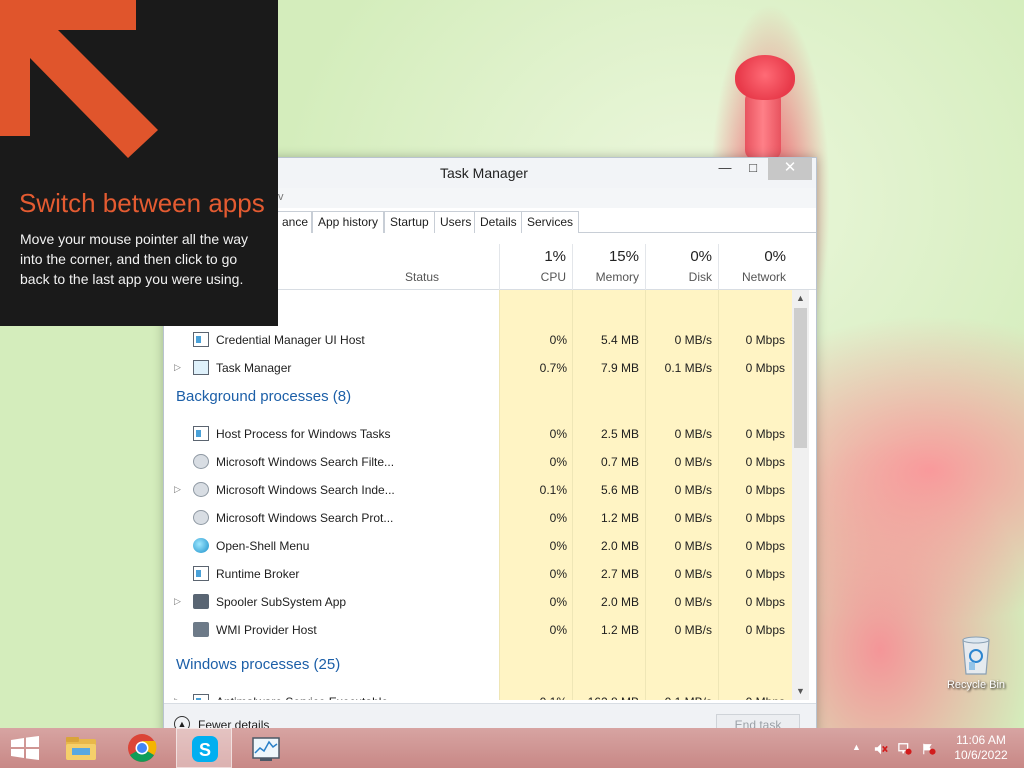  I want to click on printer-icon, so click(201, 601).